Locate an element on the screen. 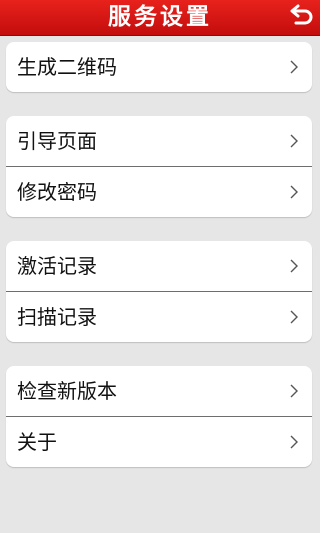 Image resolution: width=320 pixels, height=533 pixels. menu-item-label: 检查新版本 is located at coordinates (67, 391).